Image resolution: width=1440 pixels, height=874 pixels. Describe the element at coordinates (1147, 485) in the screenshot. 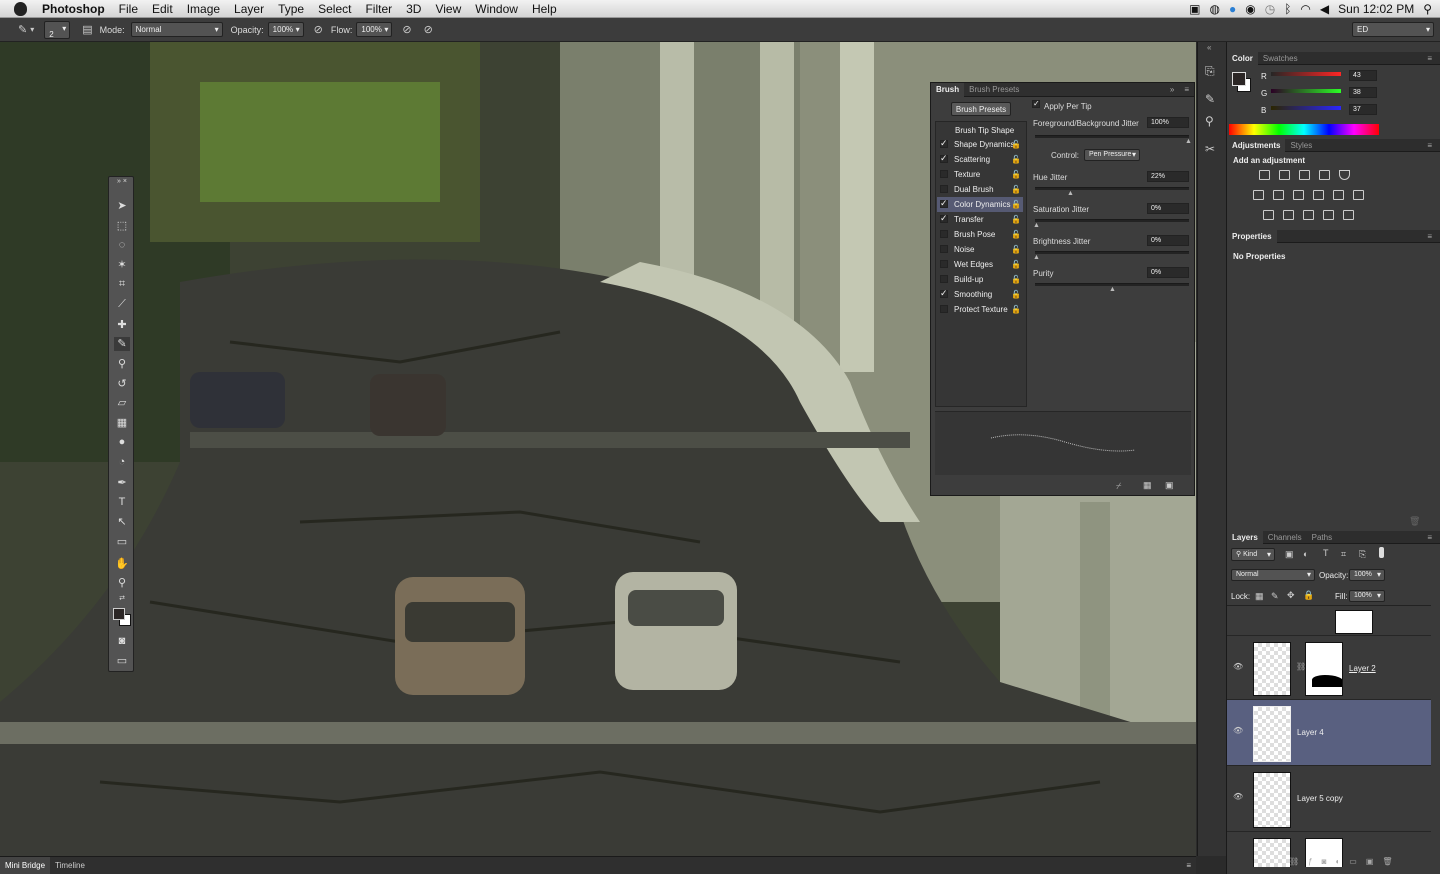

I see `open-preset-manager-icon: ▦` at that location.